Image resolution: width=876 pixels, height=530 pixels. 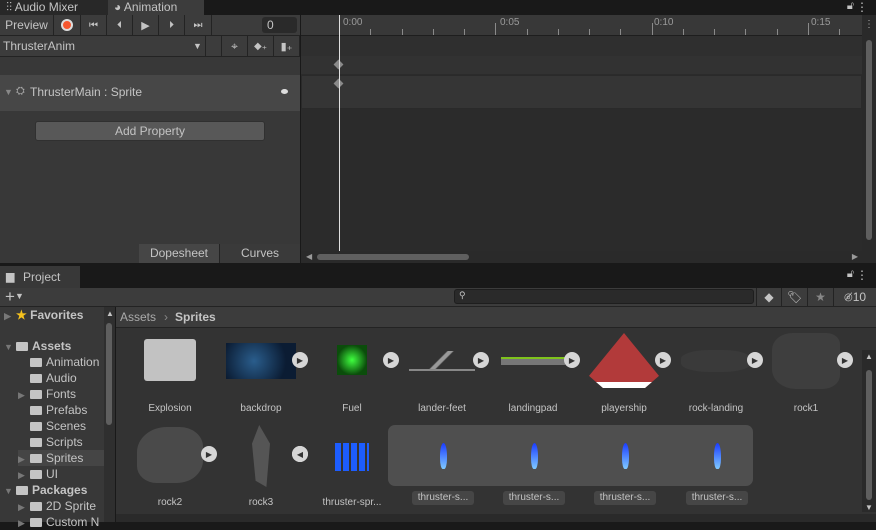 I want to click on tree-scrollbar: ▲, so click(x=109, y=414).